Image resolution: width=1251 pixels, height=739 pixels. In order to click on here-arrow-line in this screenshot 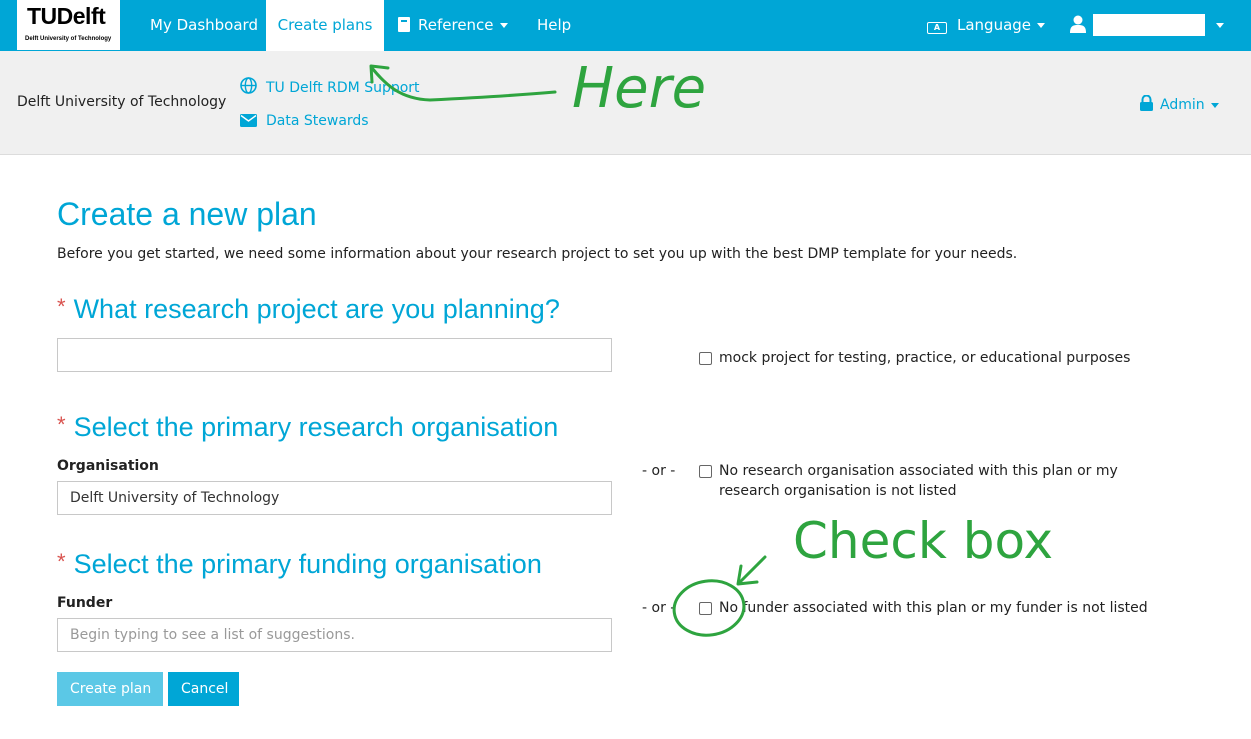, I will do `click(463, 84)`.